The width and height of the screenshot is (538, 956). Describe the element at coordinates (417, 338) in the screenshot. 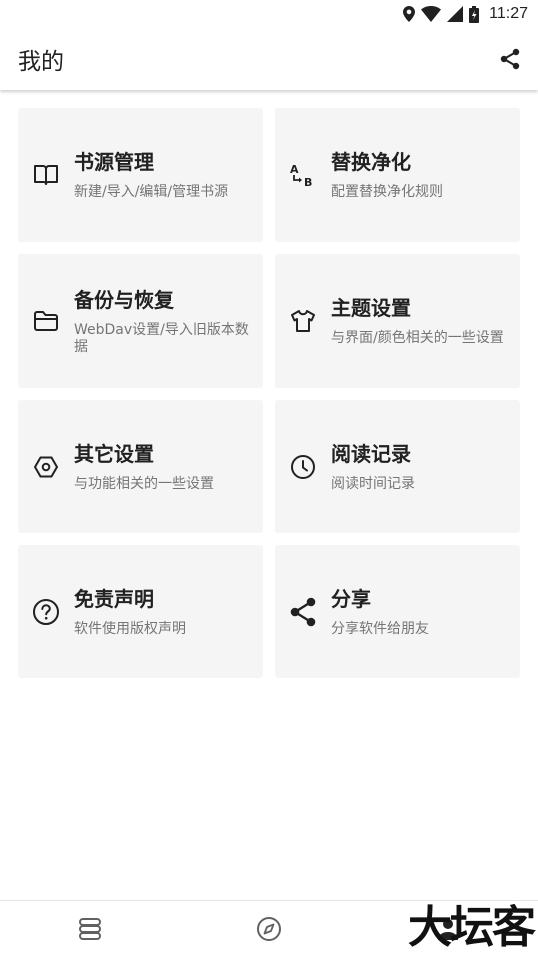

I see `card-desc: 与界面/颜色相关的一些设置` at that location.